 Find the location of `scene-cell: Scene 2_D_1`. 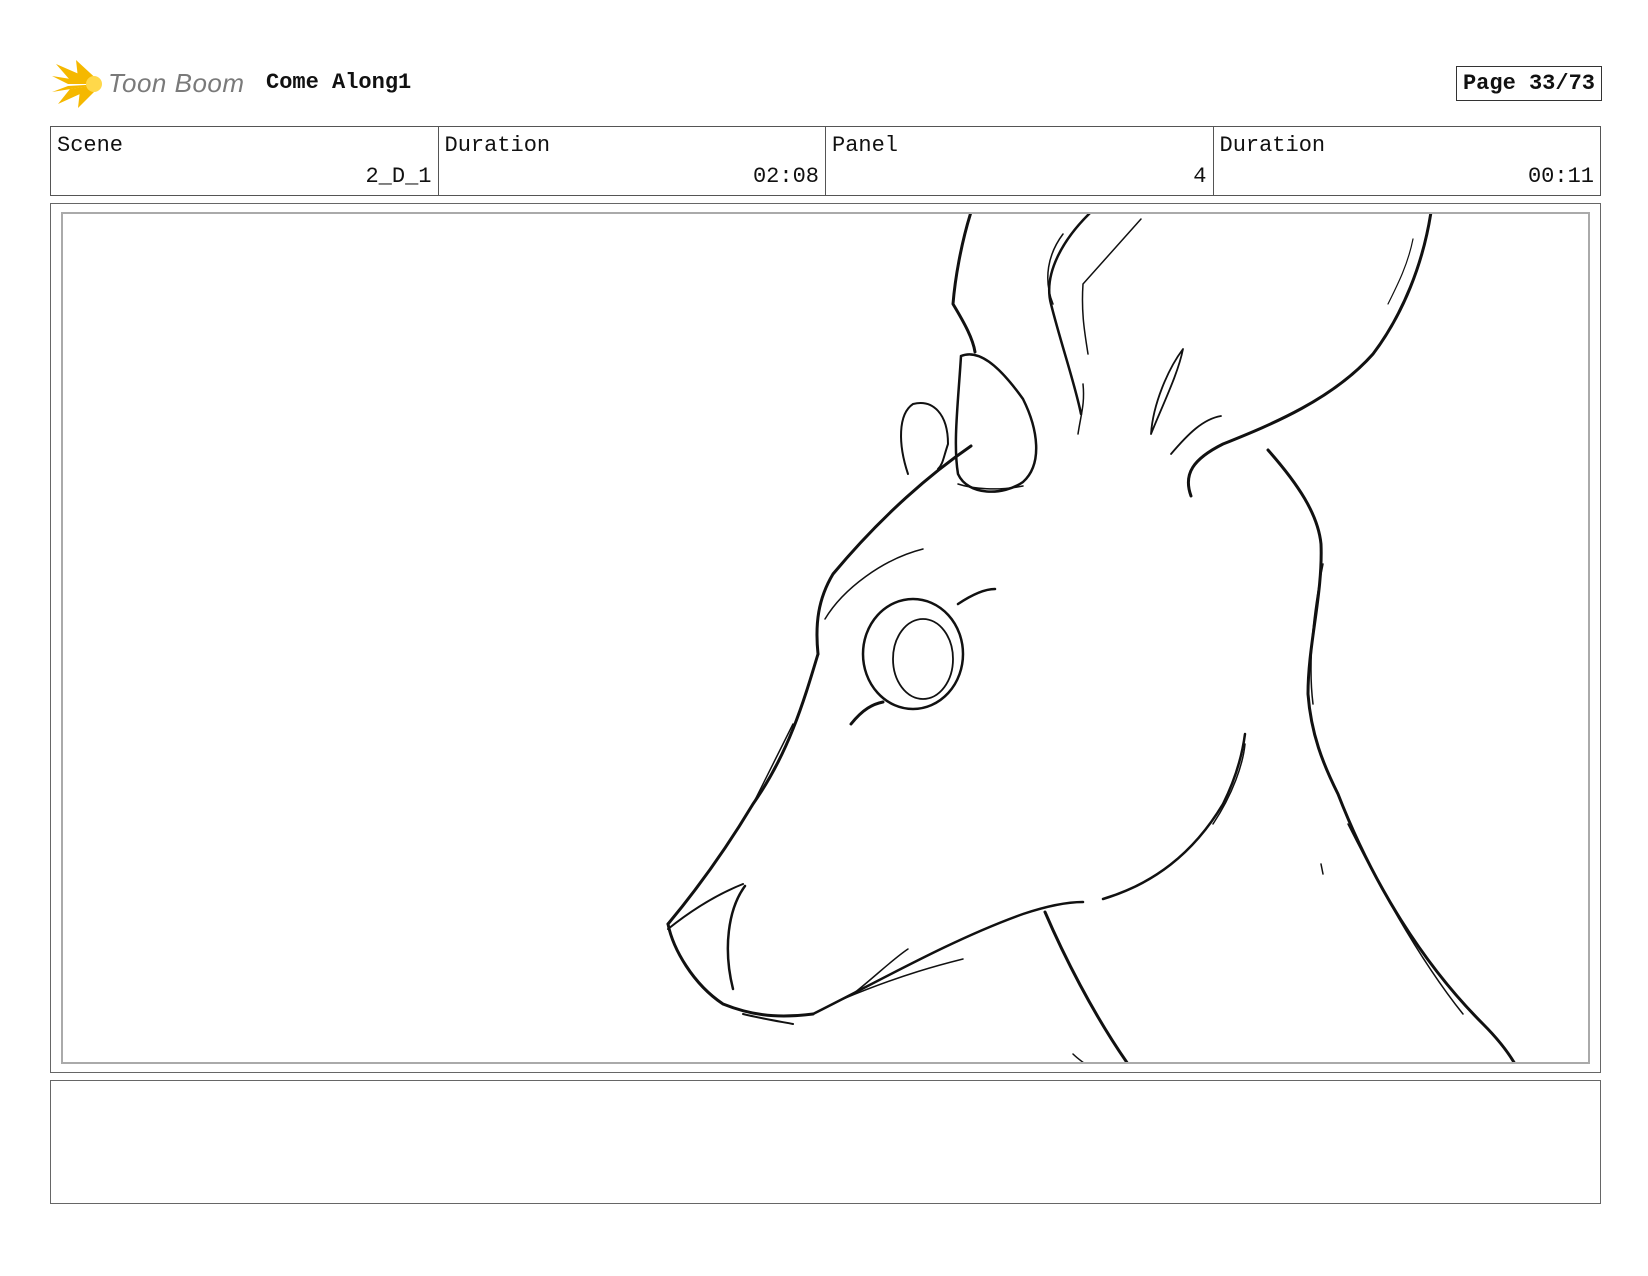

scene-cell: Scene 2_D_1 is located at coordinates (245, 161).